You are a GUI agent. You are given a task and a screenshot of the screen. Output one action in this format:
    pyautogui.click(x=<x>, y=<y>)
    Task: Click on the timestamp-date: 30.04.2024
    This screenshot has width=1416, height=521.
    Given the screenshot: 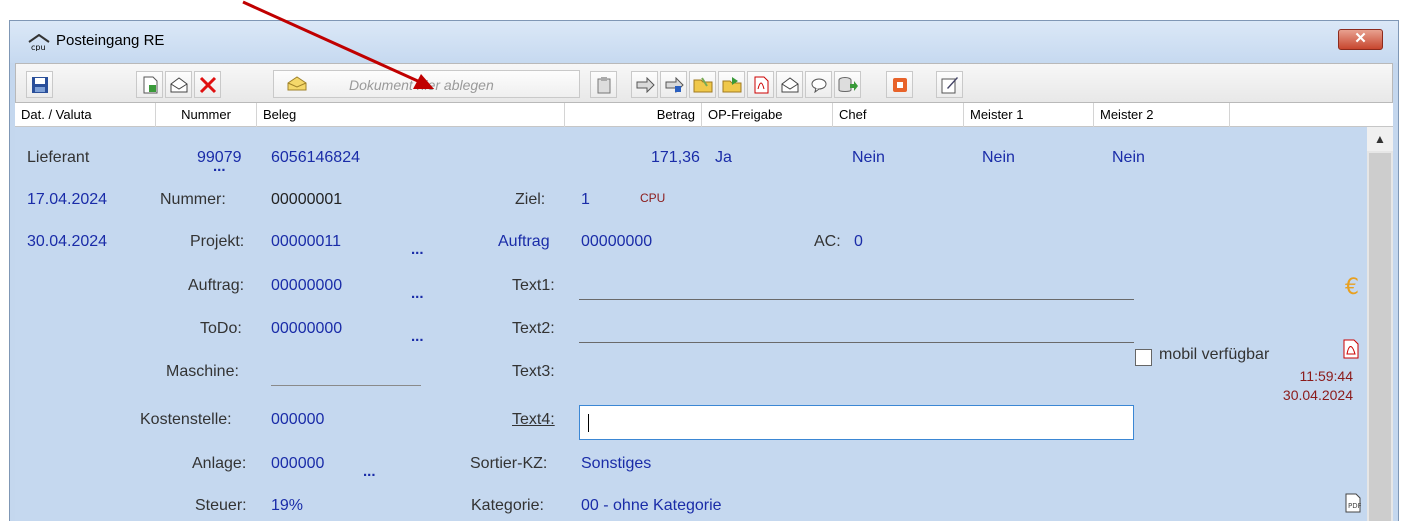 What is the action you would take?
    pyautogui.click(x=1317, y=395)
    